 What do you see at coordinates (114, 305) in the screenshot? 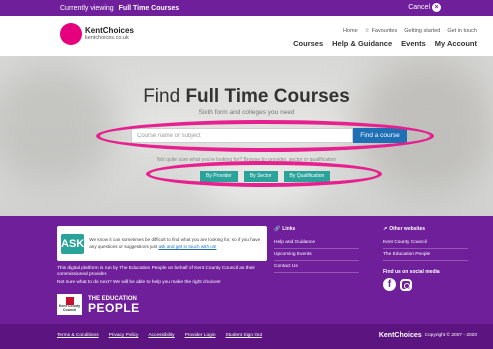
I see `tep-logo: THE EDUCATION PEOPLE` at bounding box center [114, 305].